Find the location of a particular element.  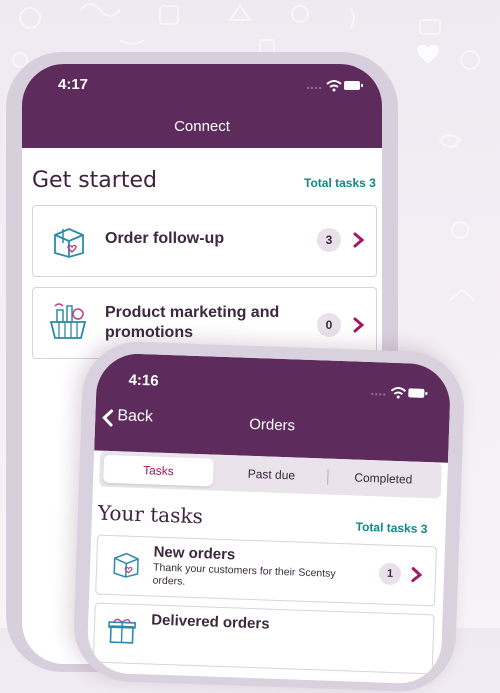

section-title: Get started is located at coordinates (94, 180).